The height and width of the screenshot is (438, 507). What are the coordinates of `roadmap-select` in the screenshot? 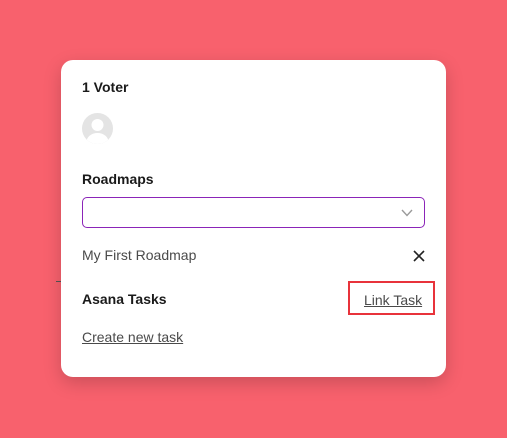 It's located at (253, 212).